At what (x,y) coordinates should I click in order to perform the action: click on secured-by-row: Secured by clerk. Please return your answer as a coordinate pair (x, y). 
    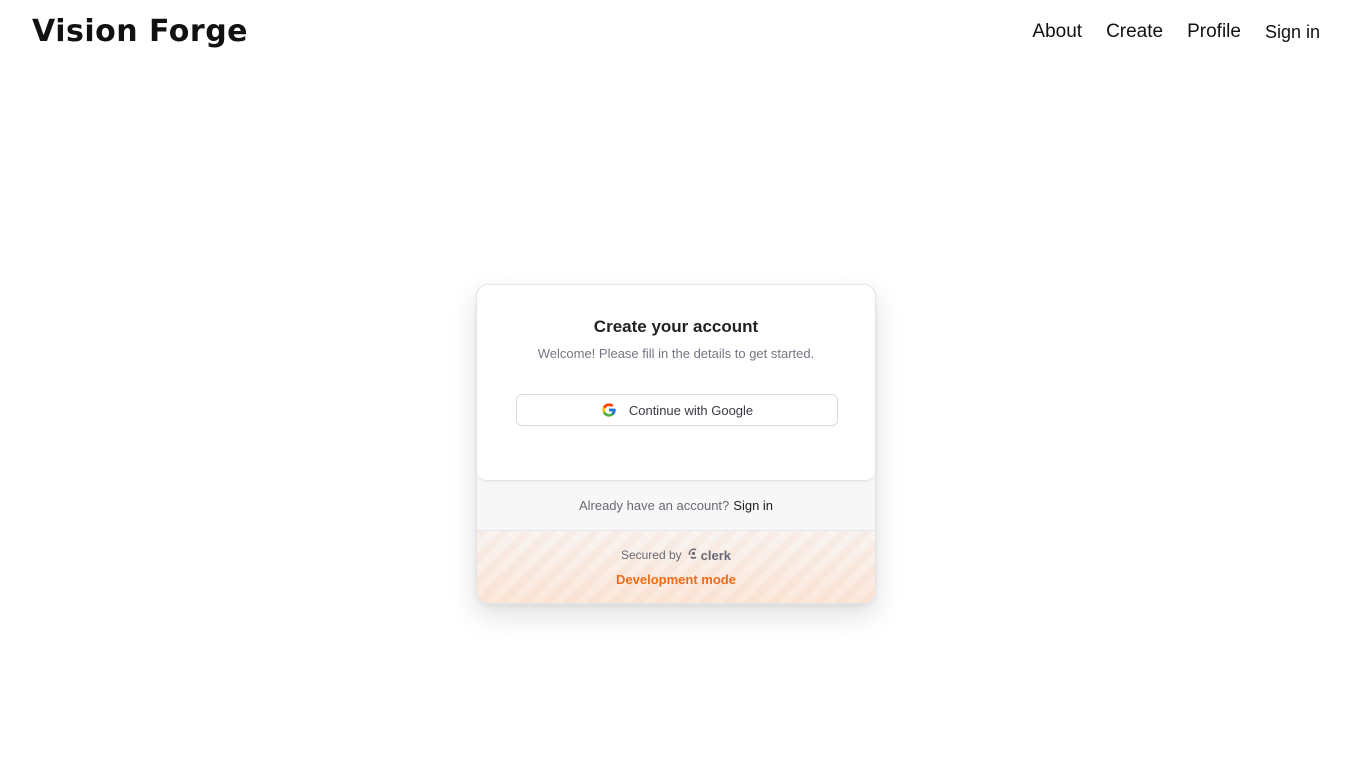
    Looking at the image, I should click on (676, 555).